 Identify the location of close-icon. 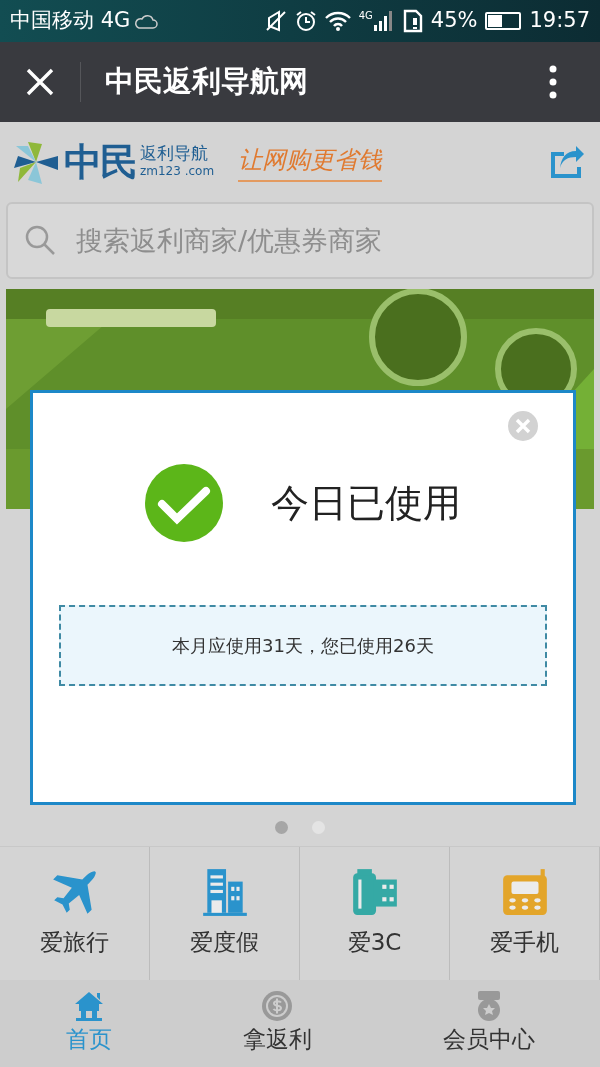
(40, 82).